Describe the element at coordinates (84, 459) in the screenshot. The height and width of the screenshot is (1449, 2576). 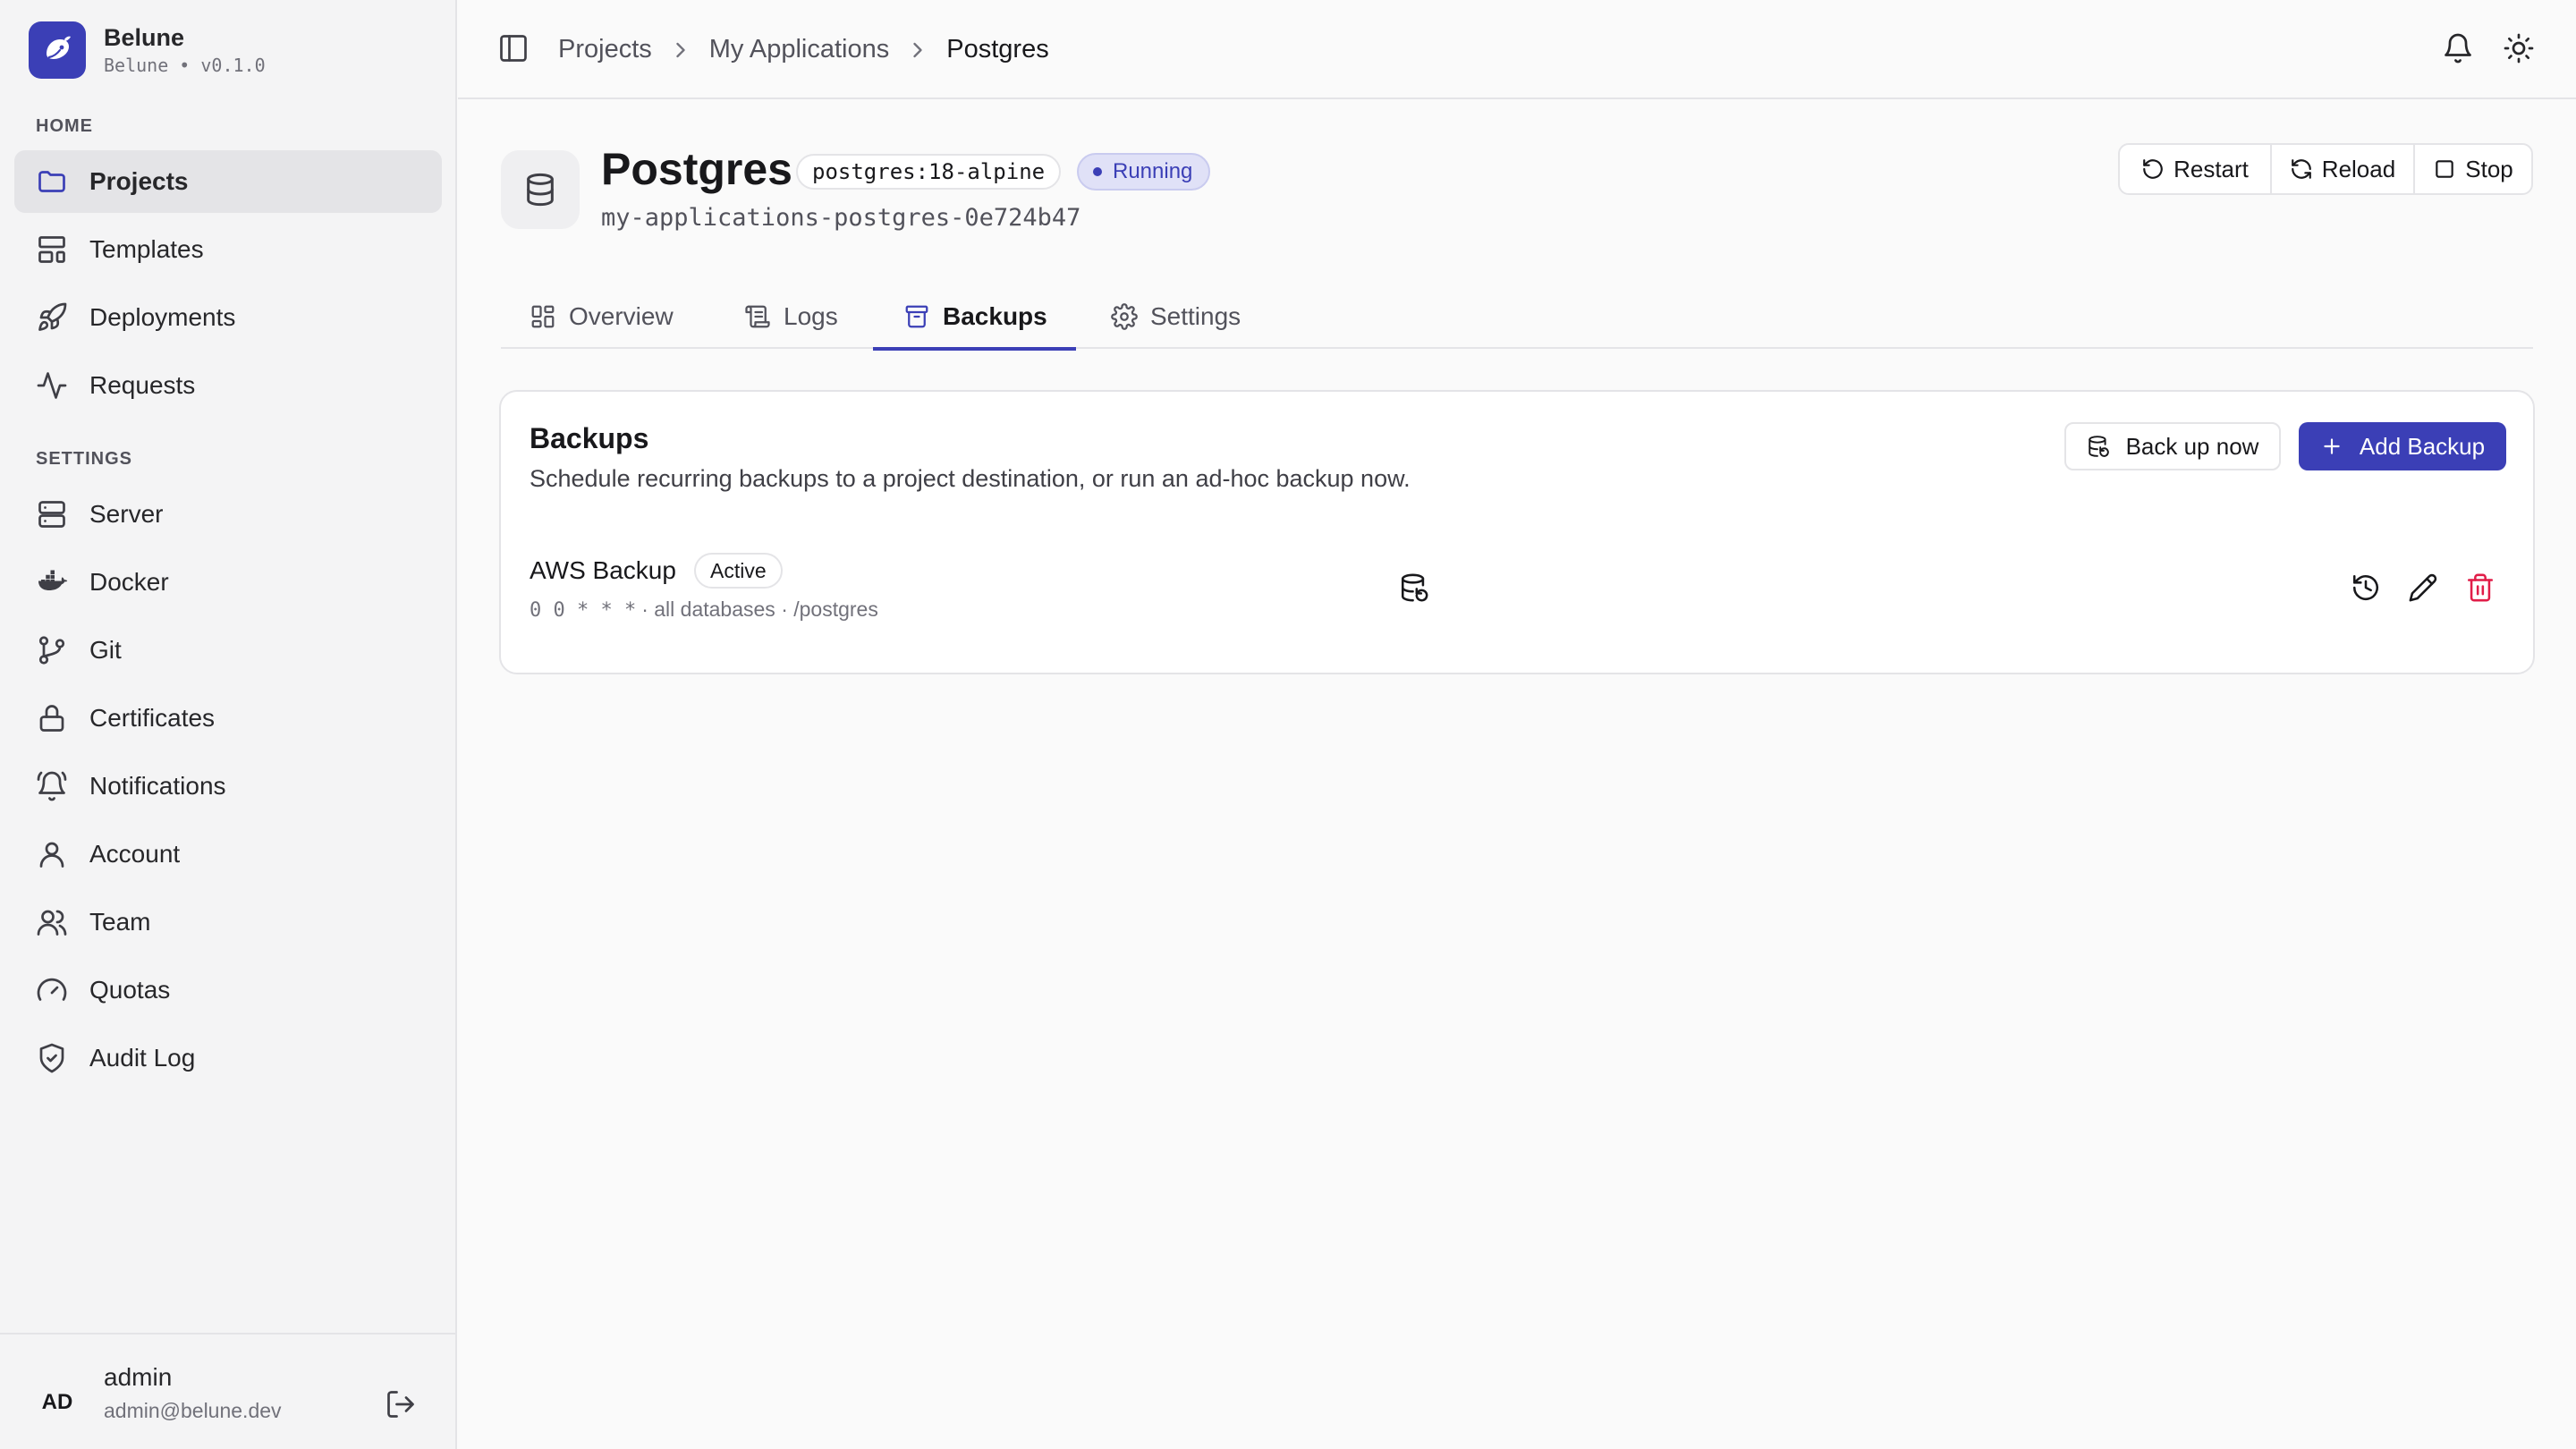
I see `section-label-settings: SETTINGS` at that location.